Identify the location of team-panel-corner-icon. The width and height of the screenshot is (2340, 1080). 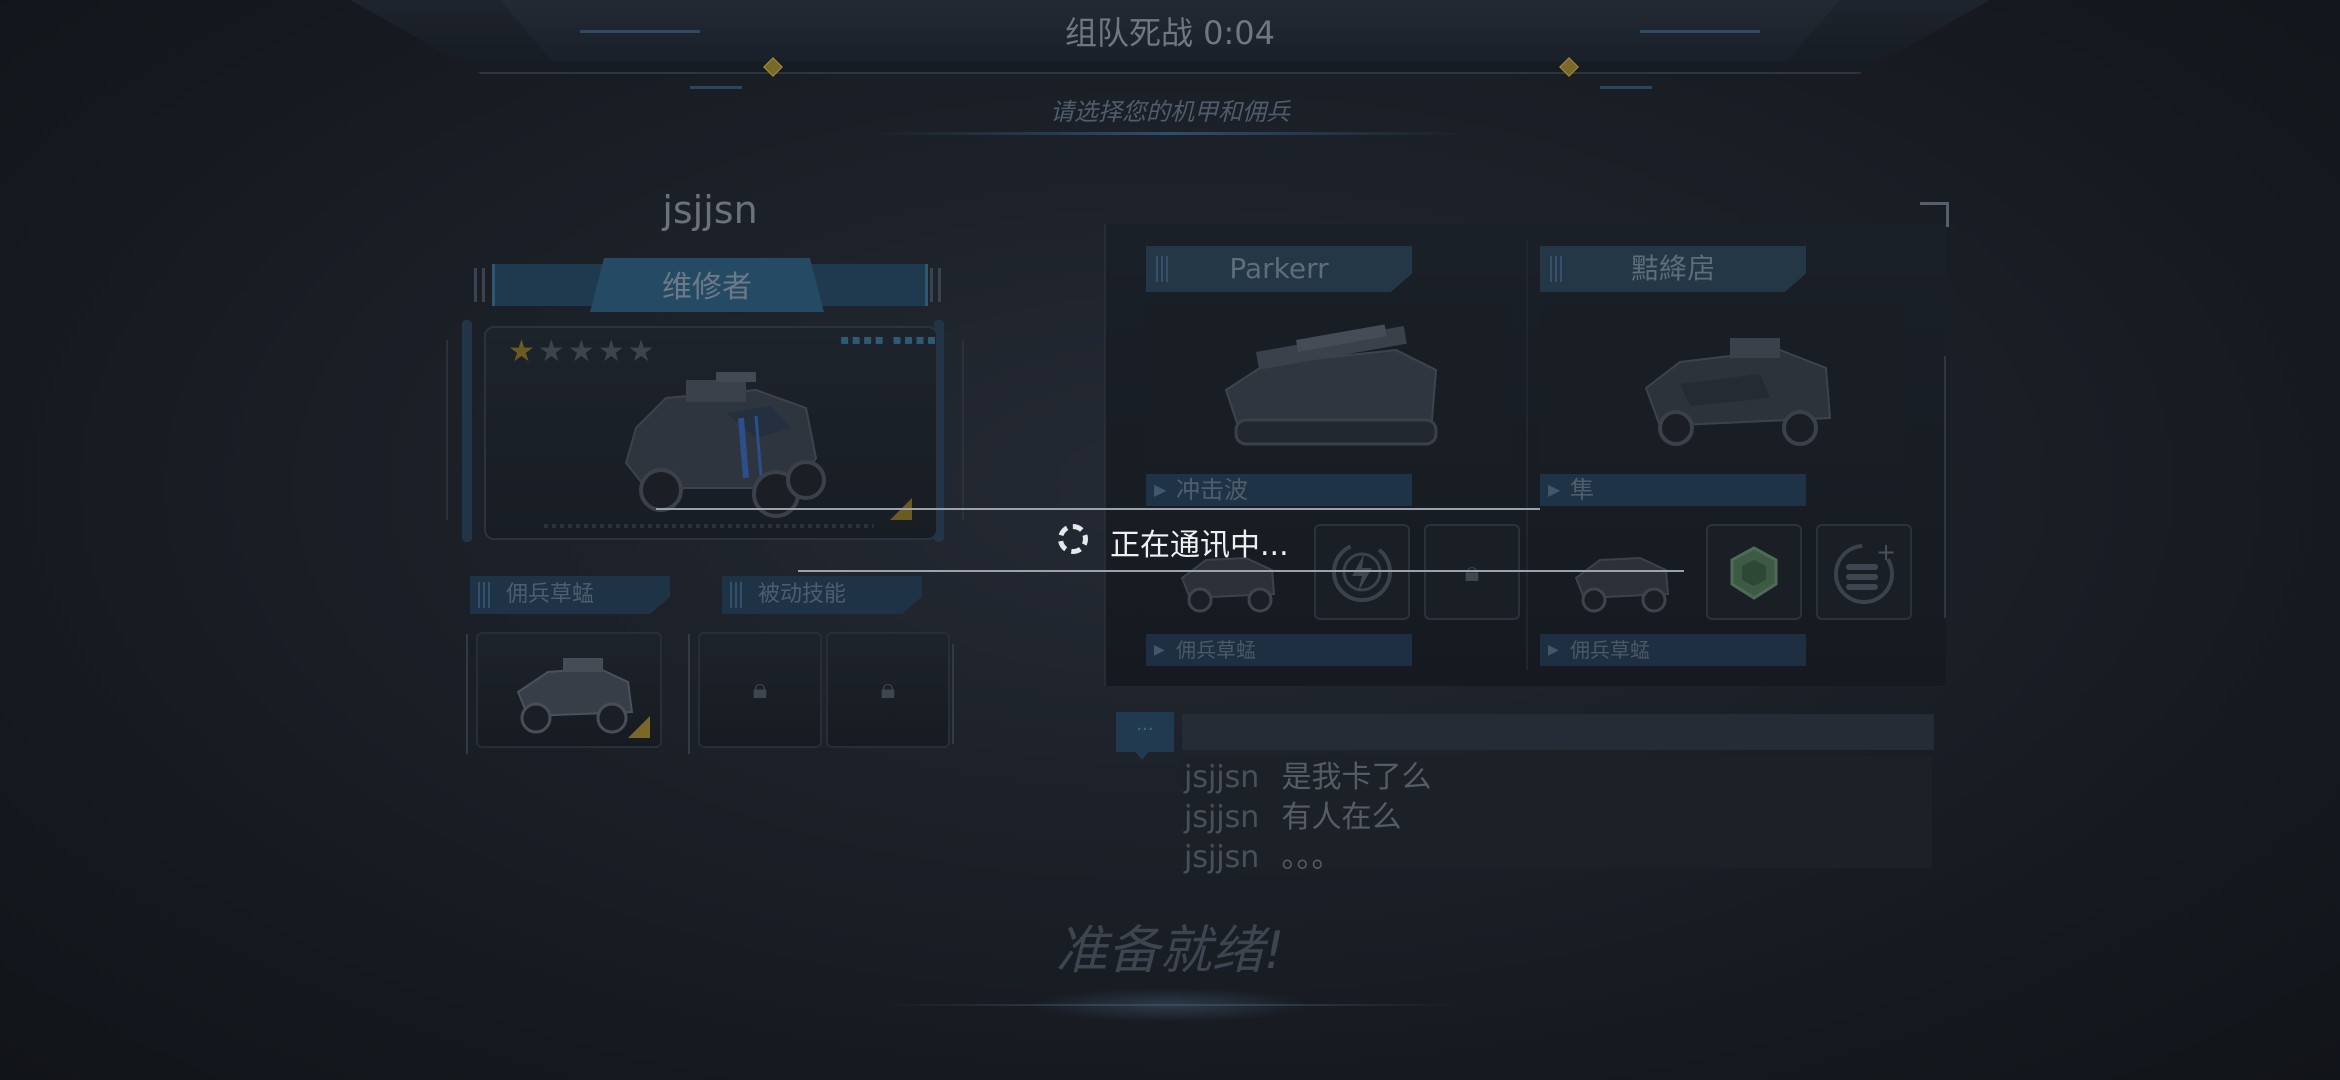
(1934, 214).